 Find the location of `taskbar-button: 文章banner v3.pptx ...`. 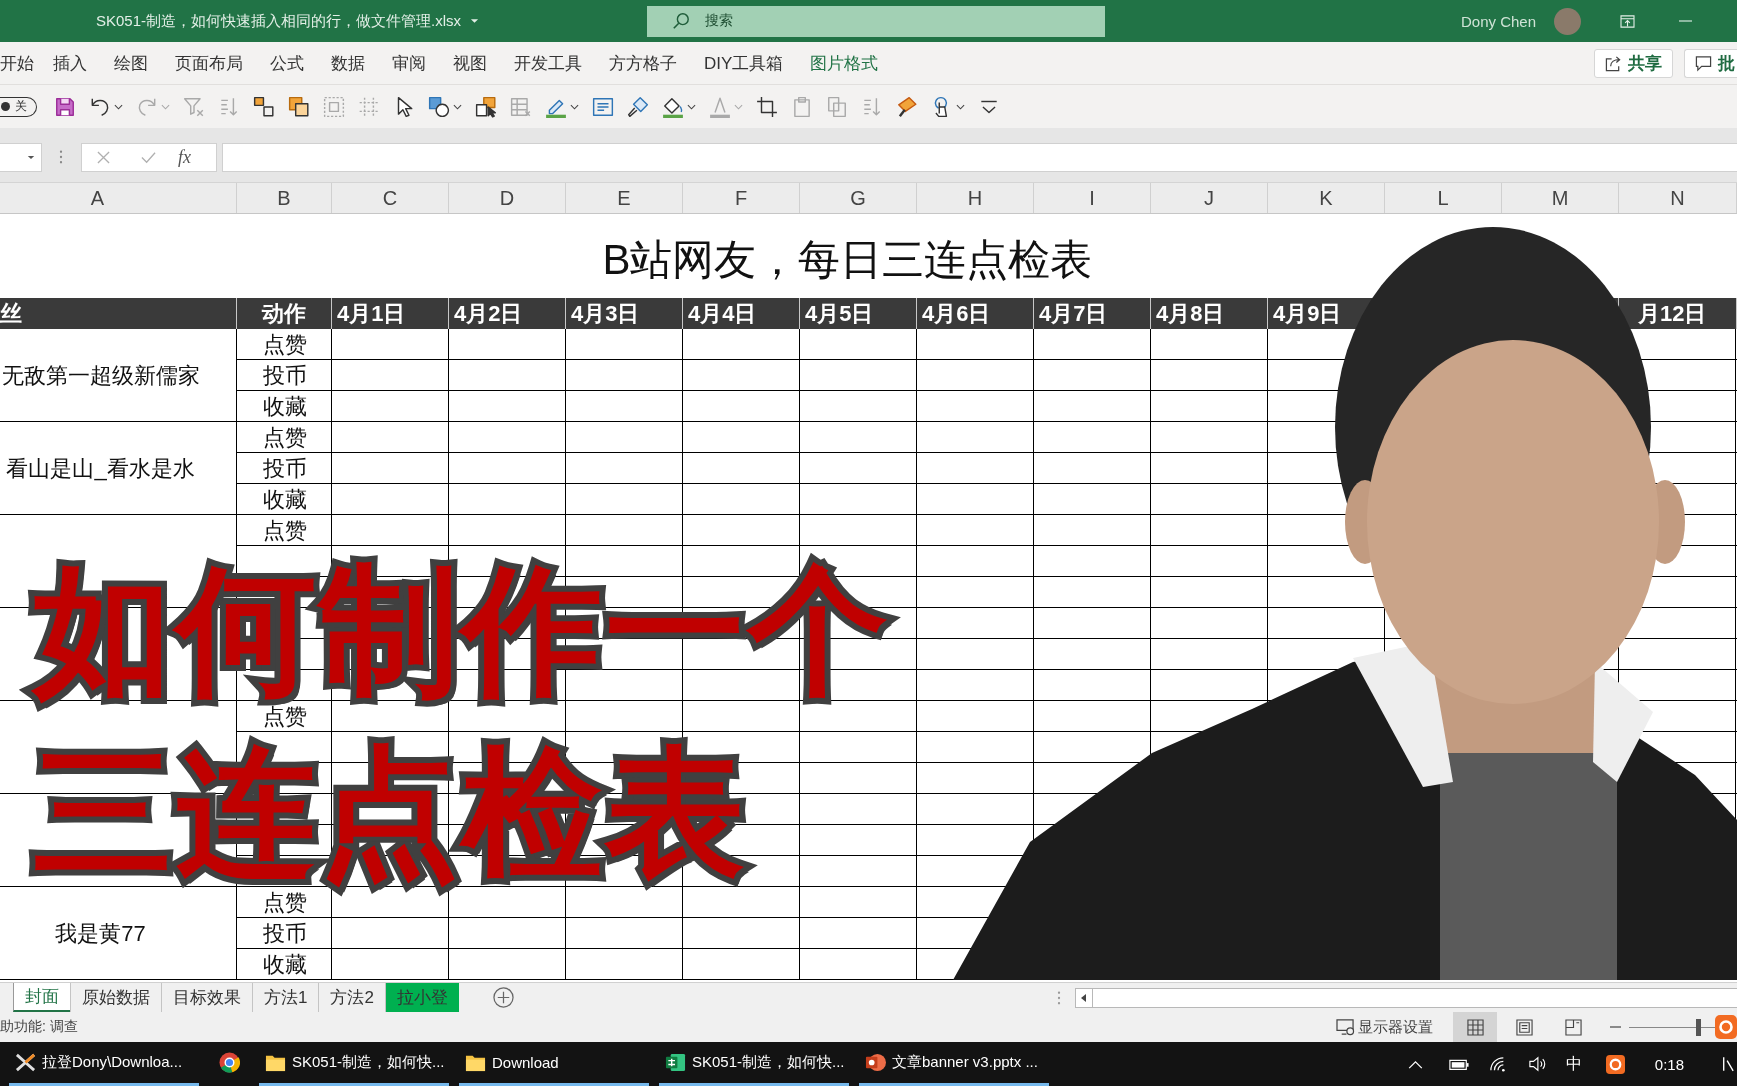

taskbar-button: 文章banner v3.pptx ... is located at coordinates (954, 1064).